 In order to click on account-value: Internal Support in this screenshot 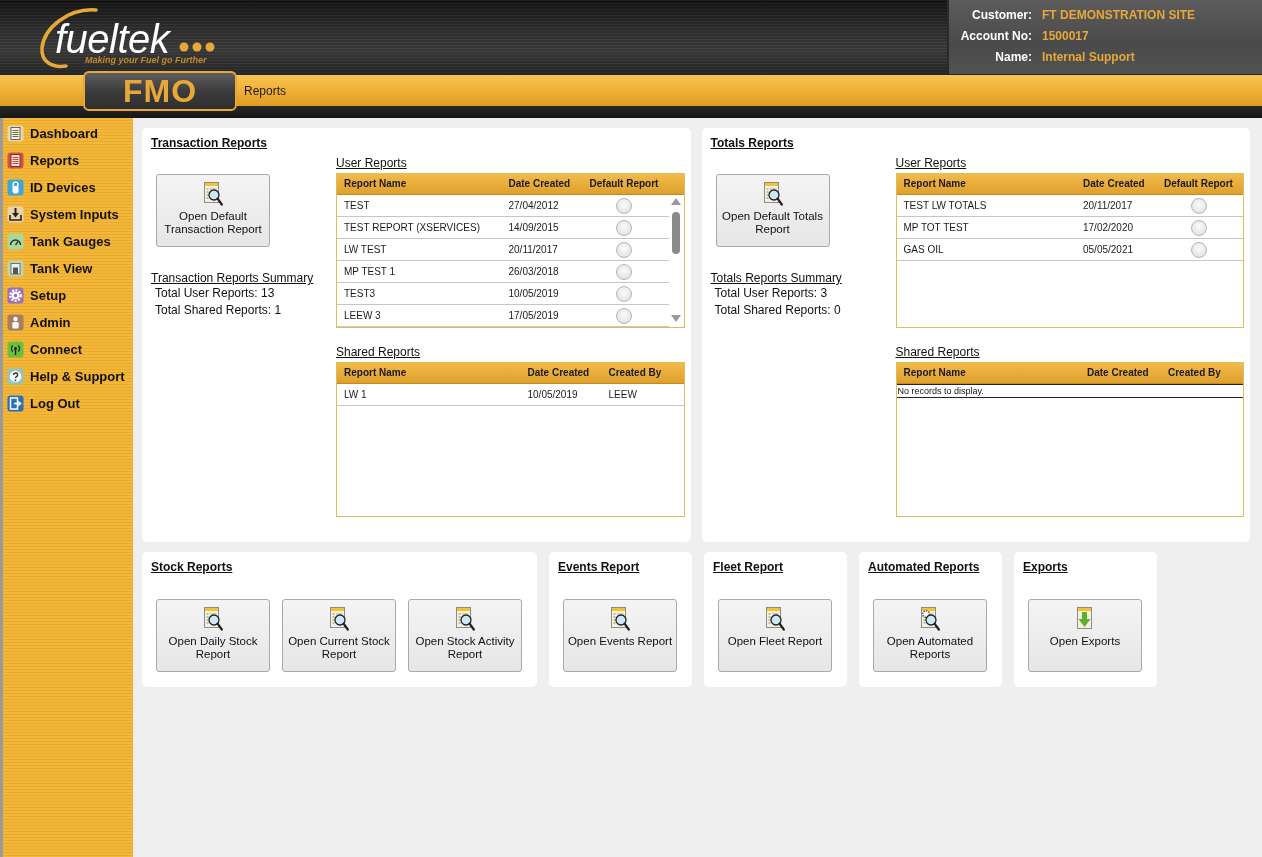, I will do `click(1089, 57)`.